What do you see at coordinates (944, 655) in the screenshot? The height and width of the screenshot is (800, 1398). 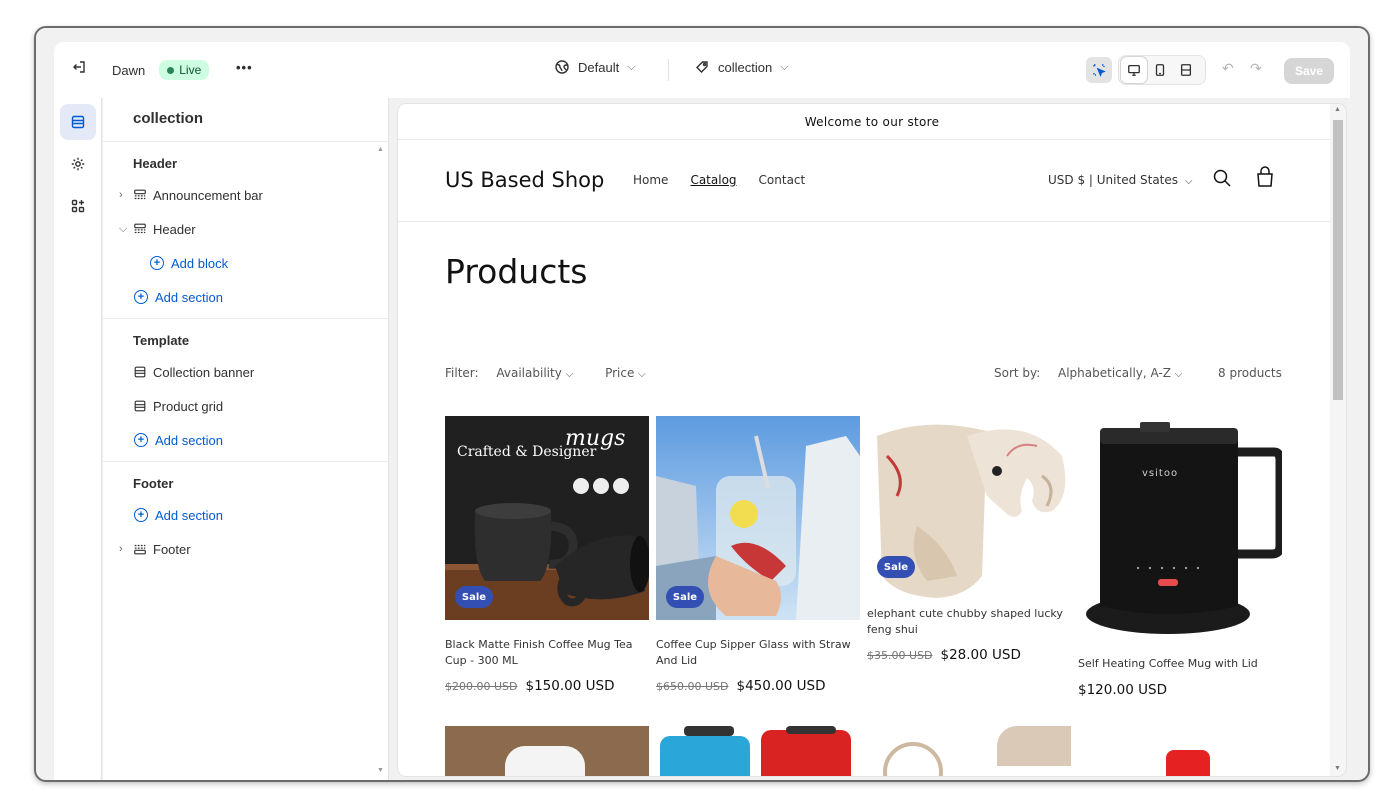 I see `product-price: $35.00 USD $28.00 USD` at bounding box center [944, 655].